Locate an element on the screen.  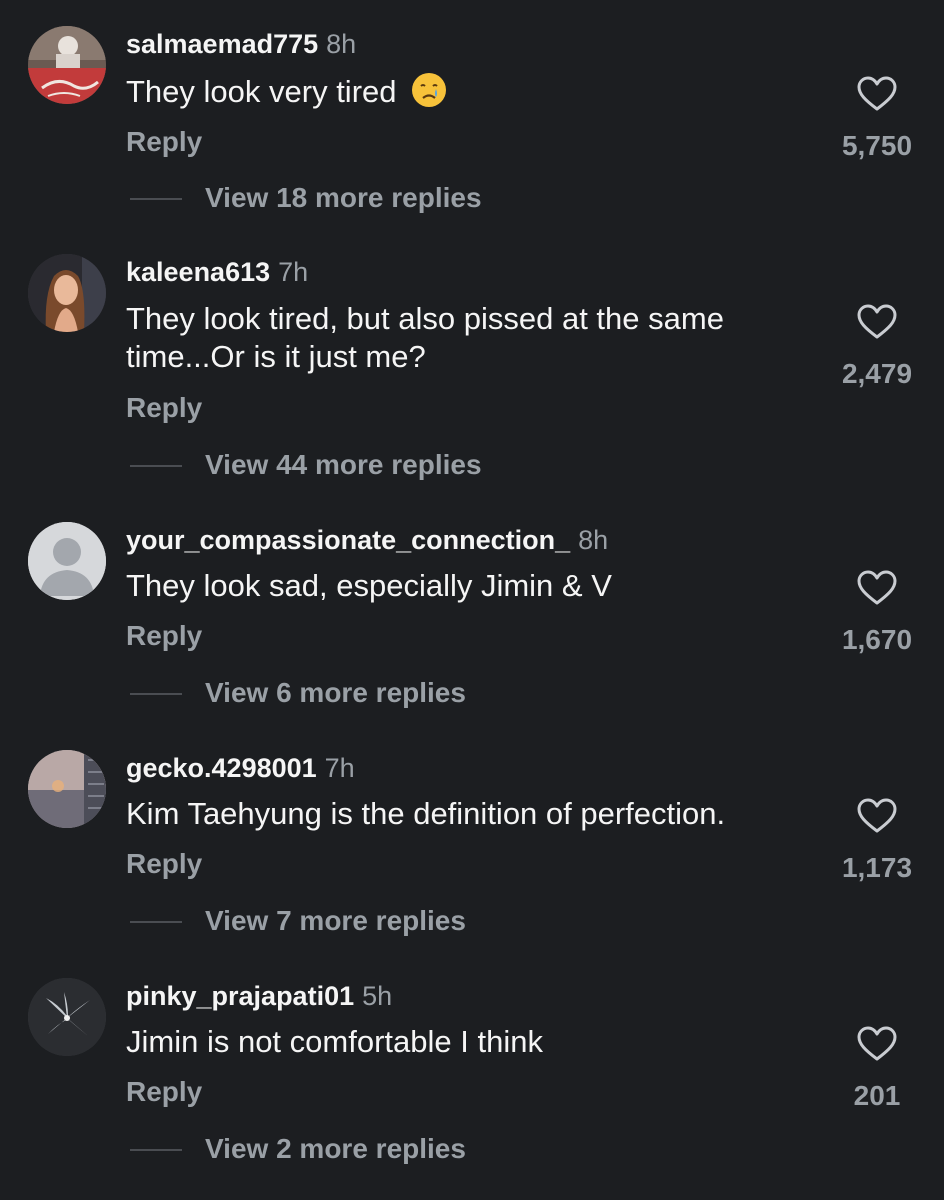
comment-header: your_compassionate_connection_ 8h is located at coordinates (367, 540).